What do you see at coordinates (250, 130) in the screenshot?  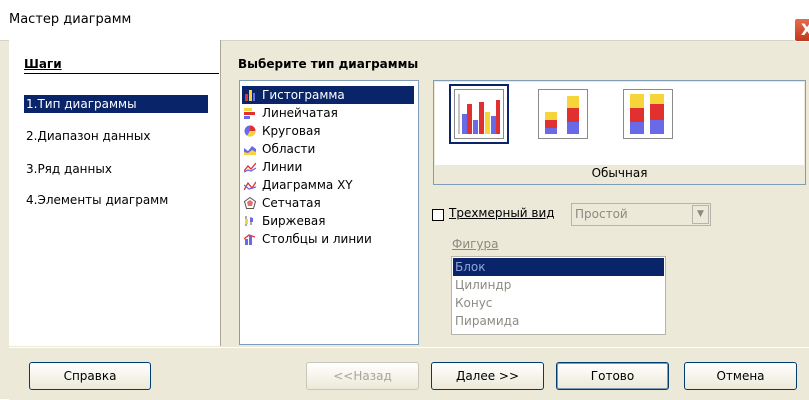 I see `pie-chart-icon` at bounding box center [250, 130].